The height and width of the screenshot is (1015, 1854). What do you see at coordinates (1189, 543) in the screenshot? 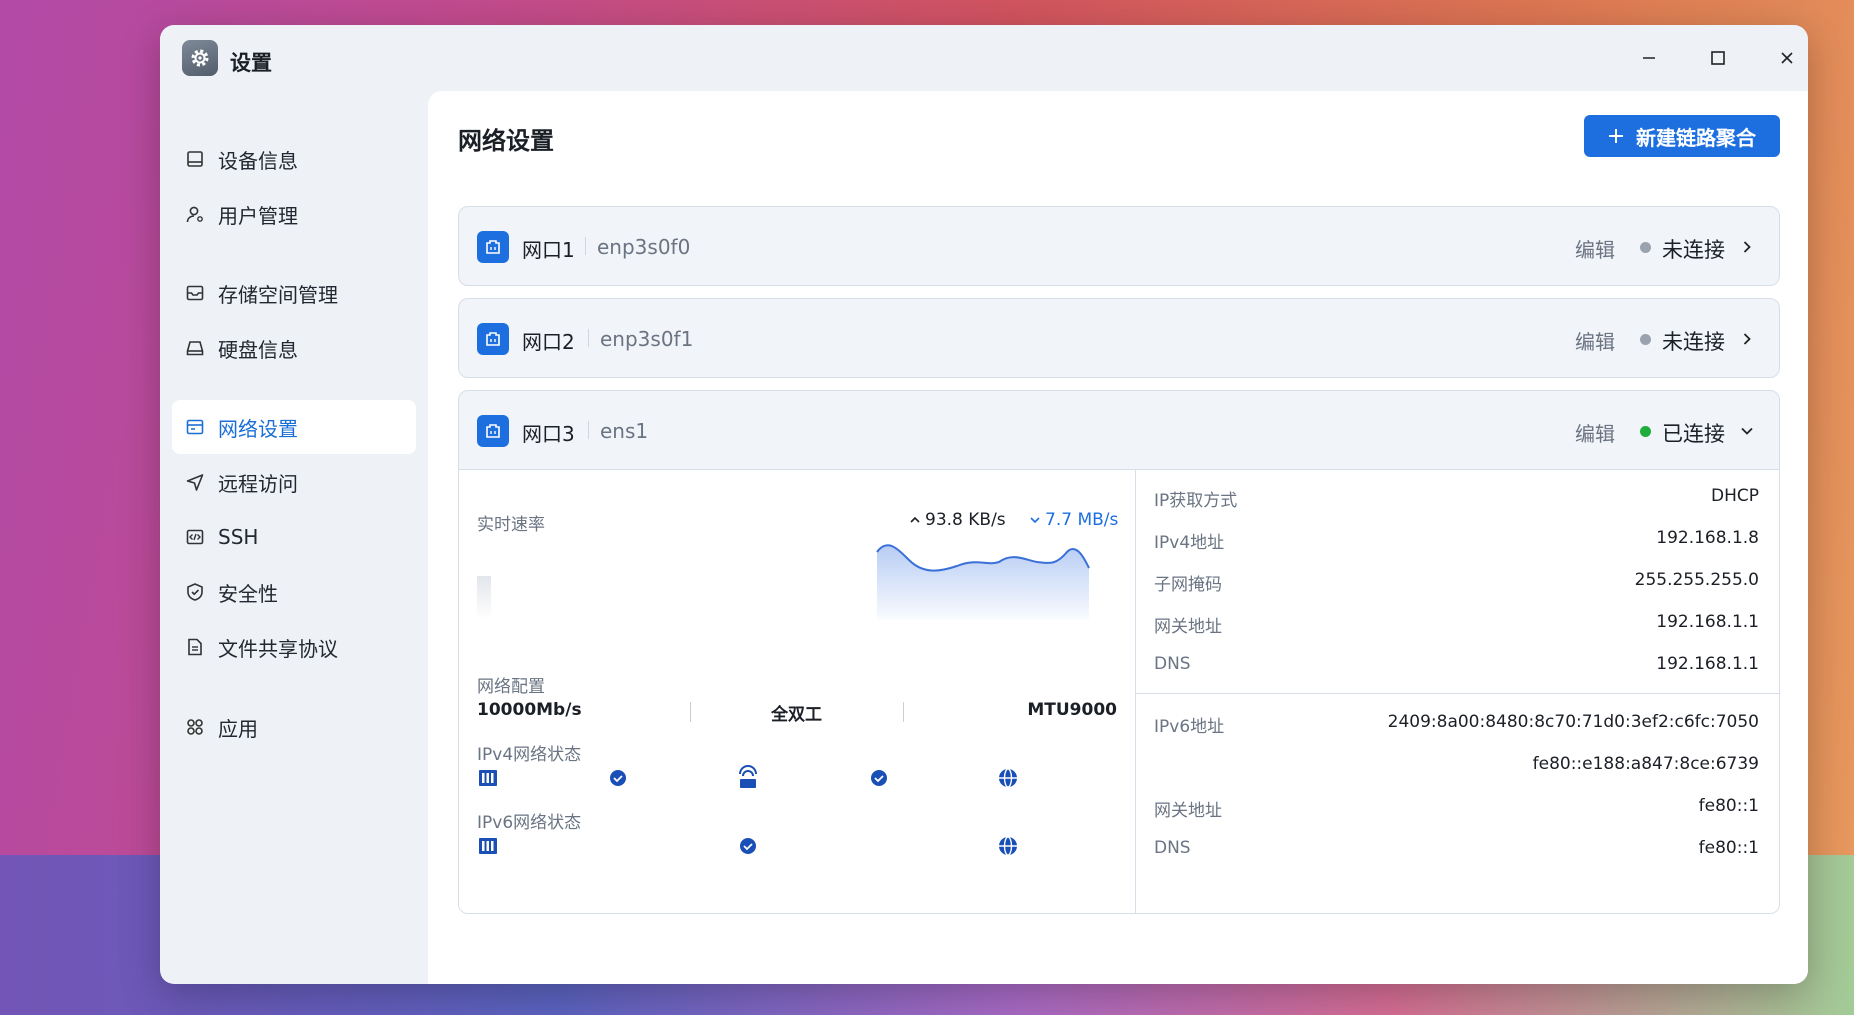
I see `ip-key: IPv4地址` at bounding box center [1189, 543].